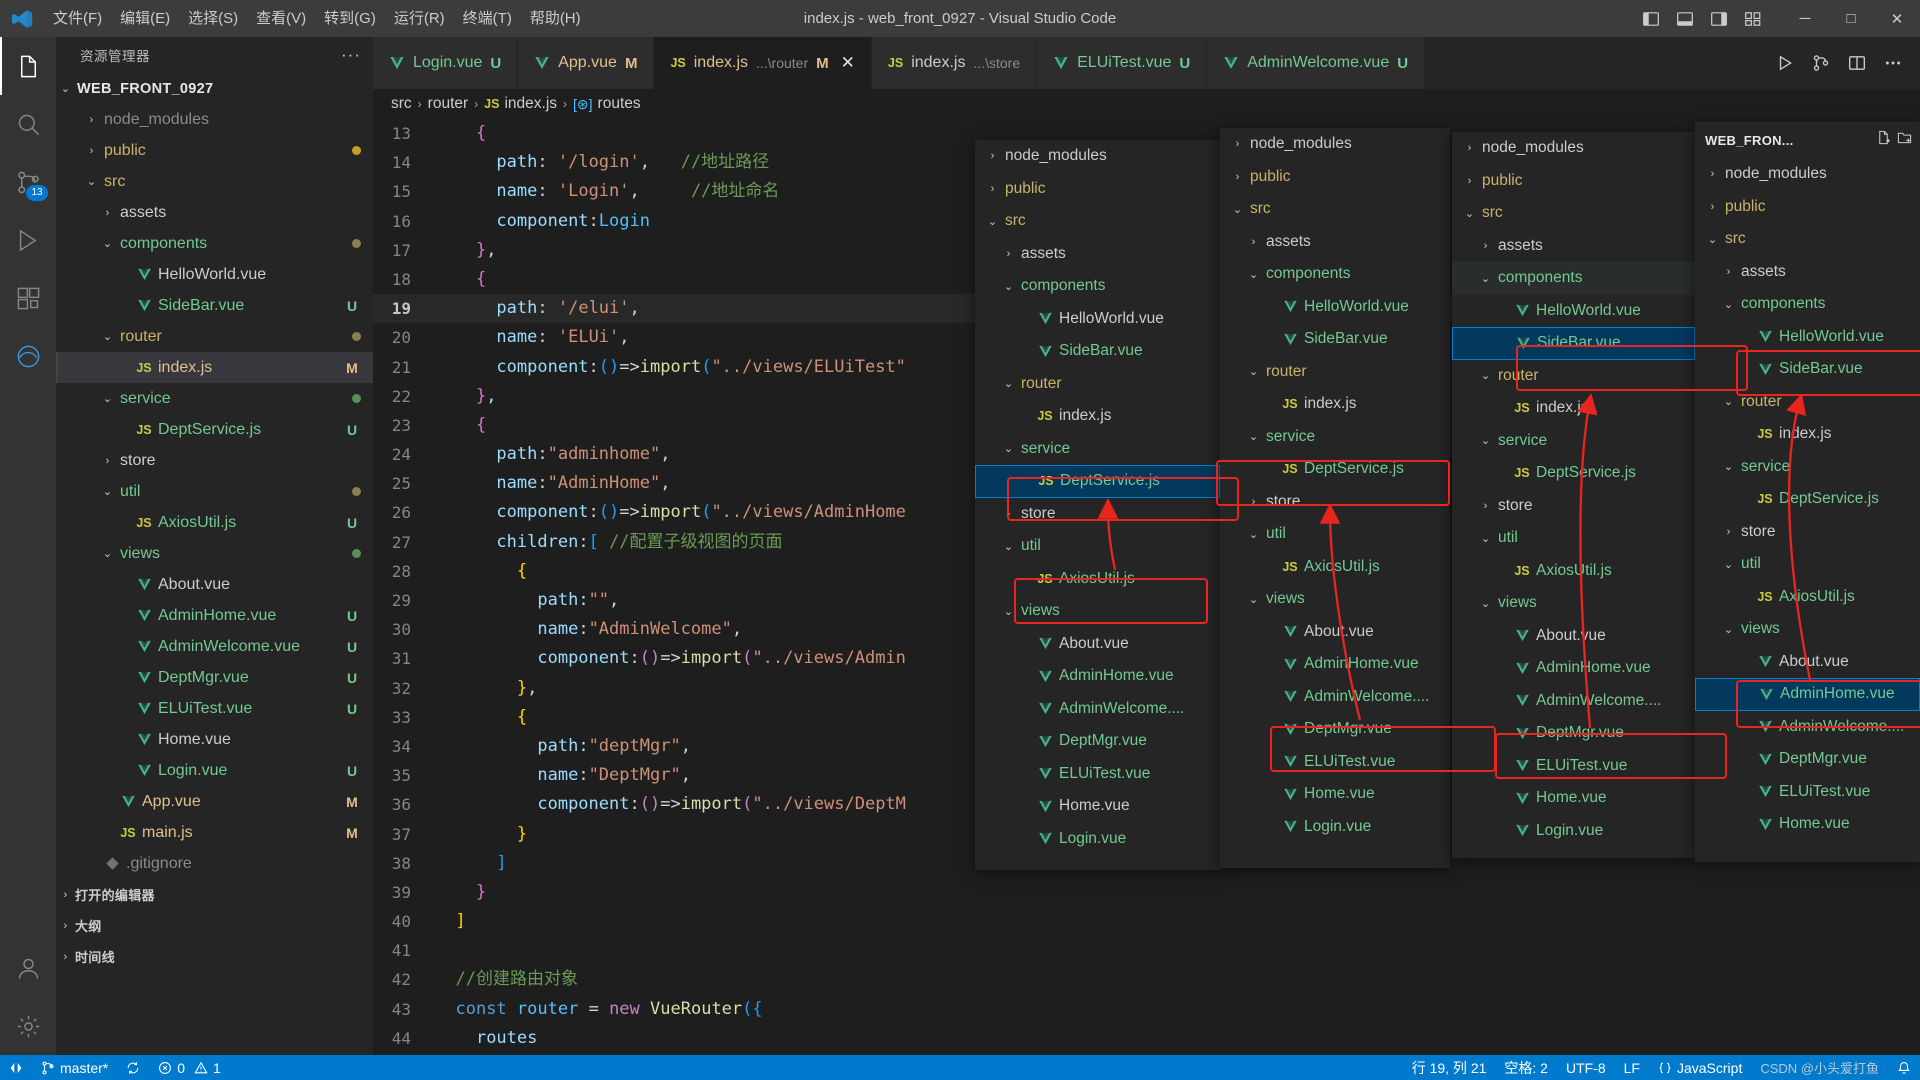  Describe the element at coordinates (1097, 579) in the screenshot. I see `popup-1-item-13: JS AxiosUtil.js` at that location.